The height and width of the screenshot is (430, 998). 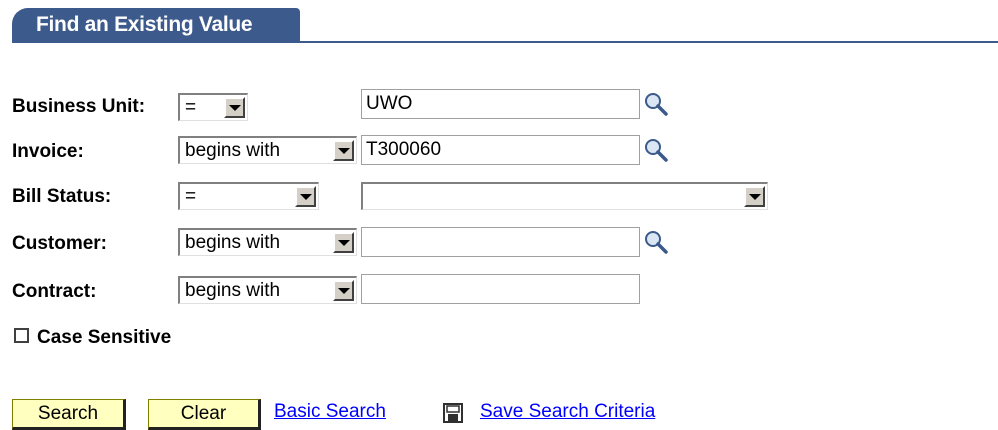 What do you see at coordinates (69, 414) in the screenshot?
I see `search-button: Search` at bounding box center [69, 414].